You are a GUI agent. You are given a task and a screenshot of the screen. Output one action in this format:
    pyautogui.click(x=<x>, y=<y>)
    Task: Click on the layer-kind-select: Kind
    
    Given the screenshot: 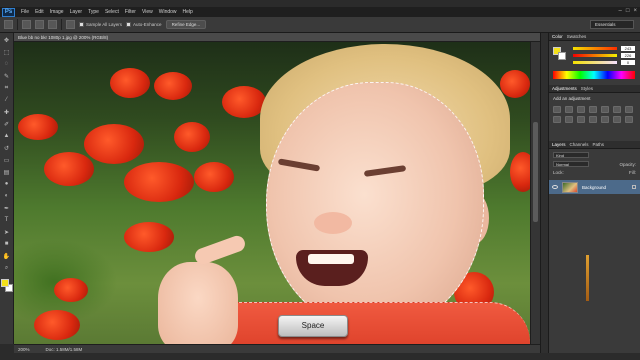 What is the action you would take?
    pyautogui.click(x=571, y=155)
    